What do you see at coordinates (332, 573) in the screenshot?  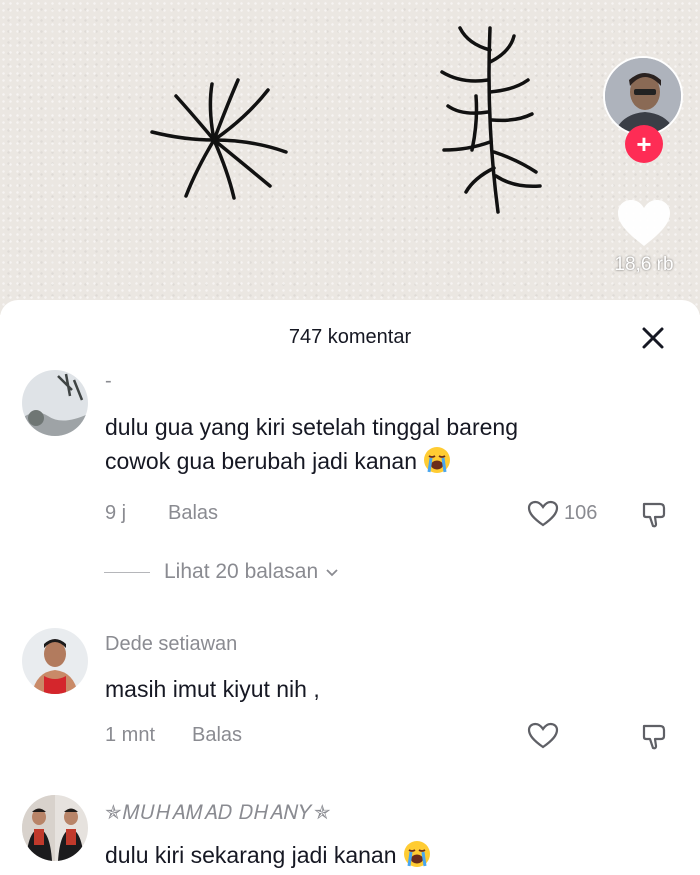 I see `chevron-down-icon` at bounding box center [332, 573].